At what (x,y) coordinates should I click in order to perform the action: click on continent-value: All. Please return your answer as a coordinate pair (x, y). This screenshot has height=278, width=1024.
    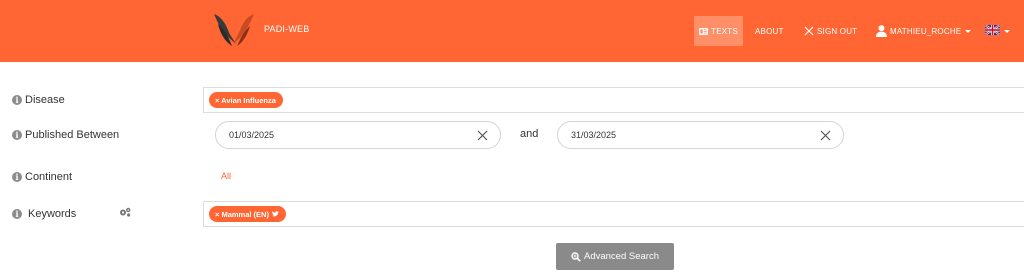
    Looking at the image, I should click on (226, 176).